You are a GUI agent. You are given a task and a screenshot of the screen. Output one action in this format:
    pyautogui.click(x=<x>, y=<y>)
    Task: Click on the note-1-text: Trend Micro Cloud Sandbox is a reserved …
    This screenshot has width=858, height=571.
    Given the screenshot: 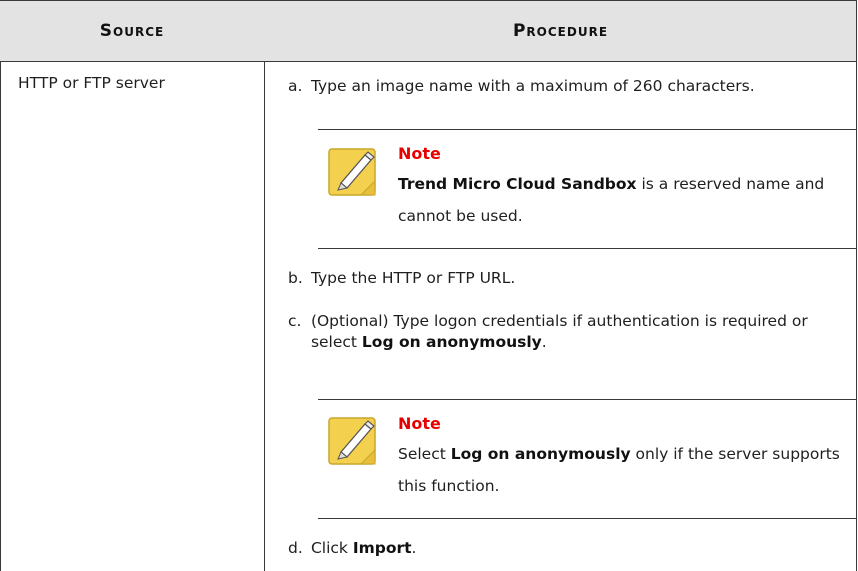 What is the action you would take?
    pyautogui.click(x=625, y=200)
    